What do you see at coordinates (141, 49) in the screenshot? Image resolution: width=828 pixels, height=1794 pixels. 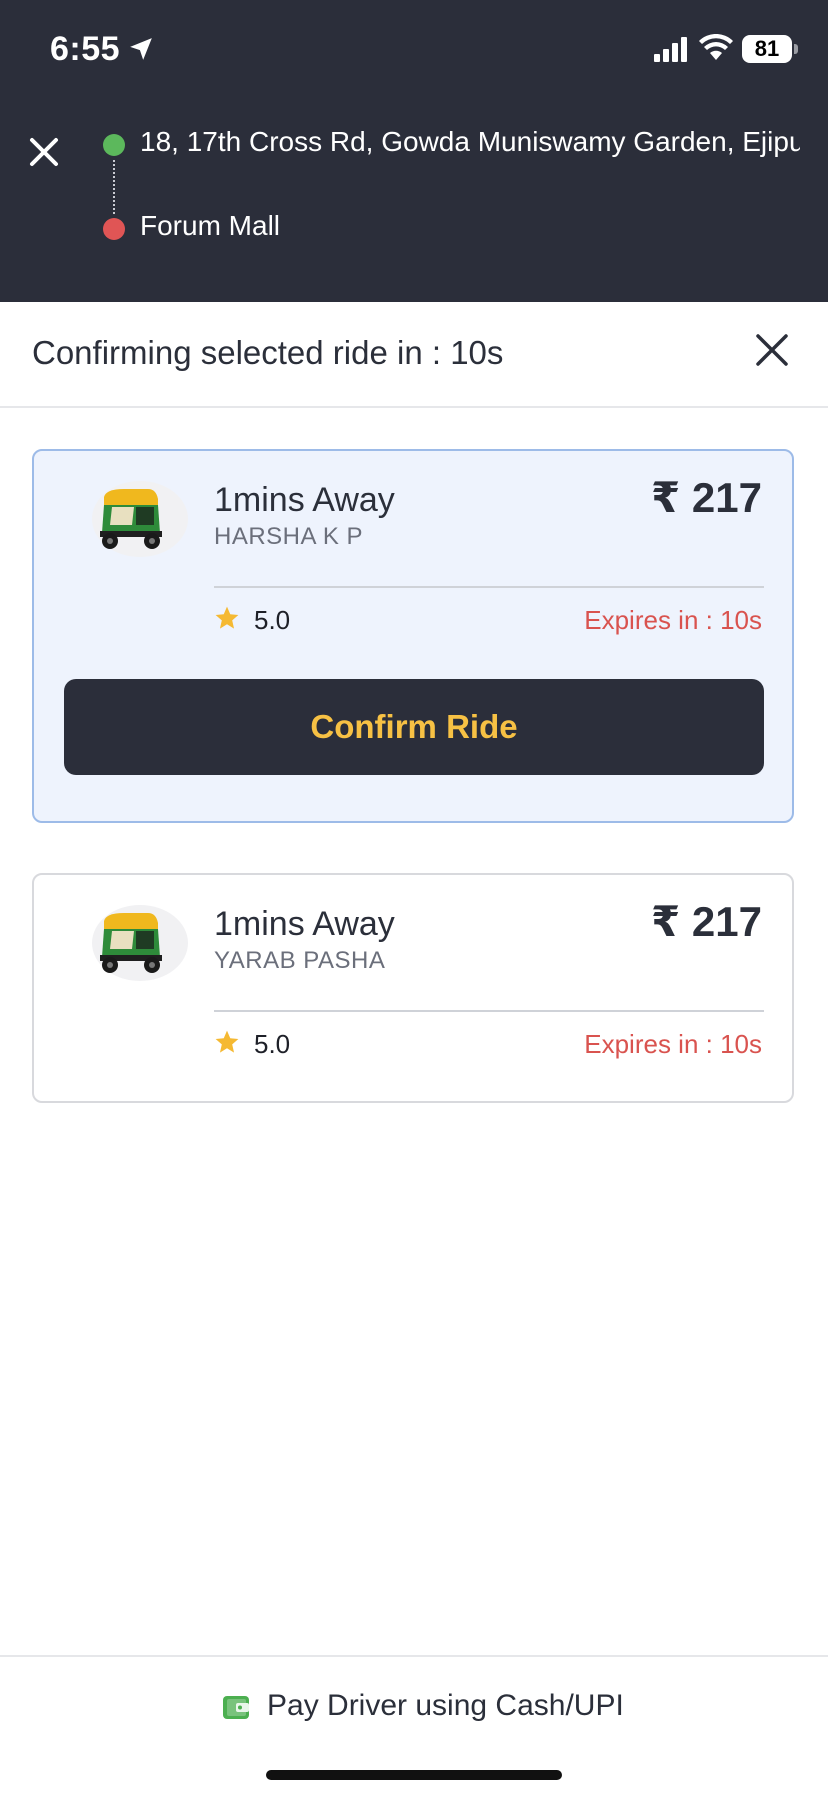 I see `location-arrow-icon` at bounding box center [141, 49].